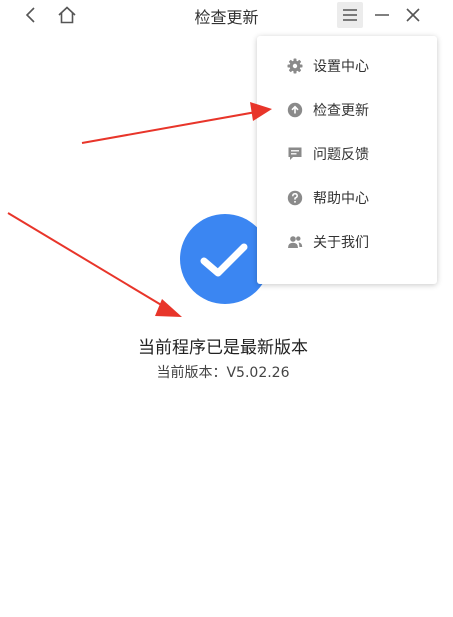  I want to click on annotation-arrow-lower, so click(94, 264).